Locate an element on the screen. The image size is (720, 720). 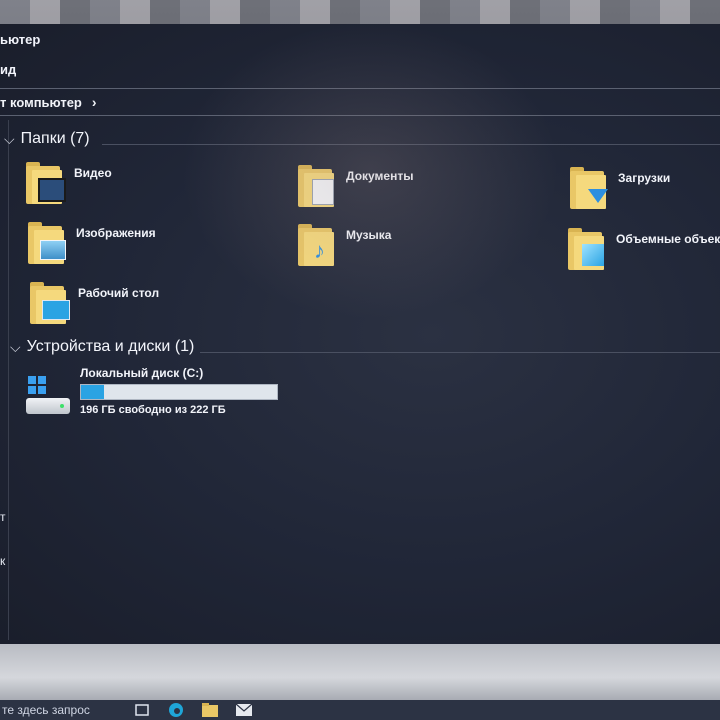
breadcrumb-this-pc: т компьютер is located at coordinates (41, 102).